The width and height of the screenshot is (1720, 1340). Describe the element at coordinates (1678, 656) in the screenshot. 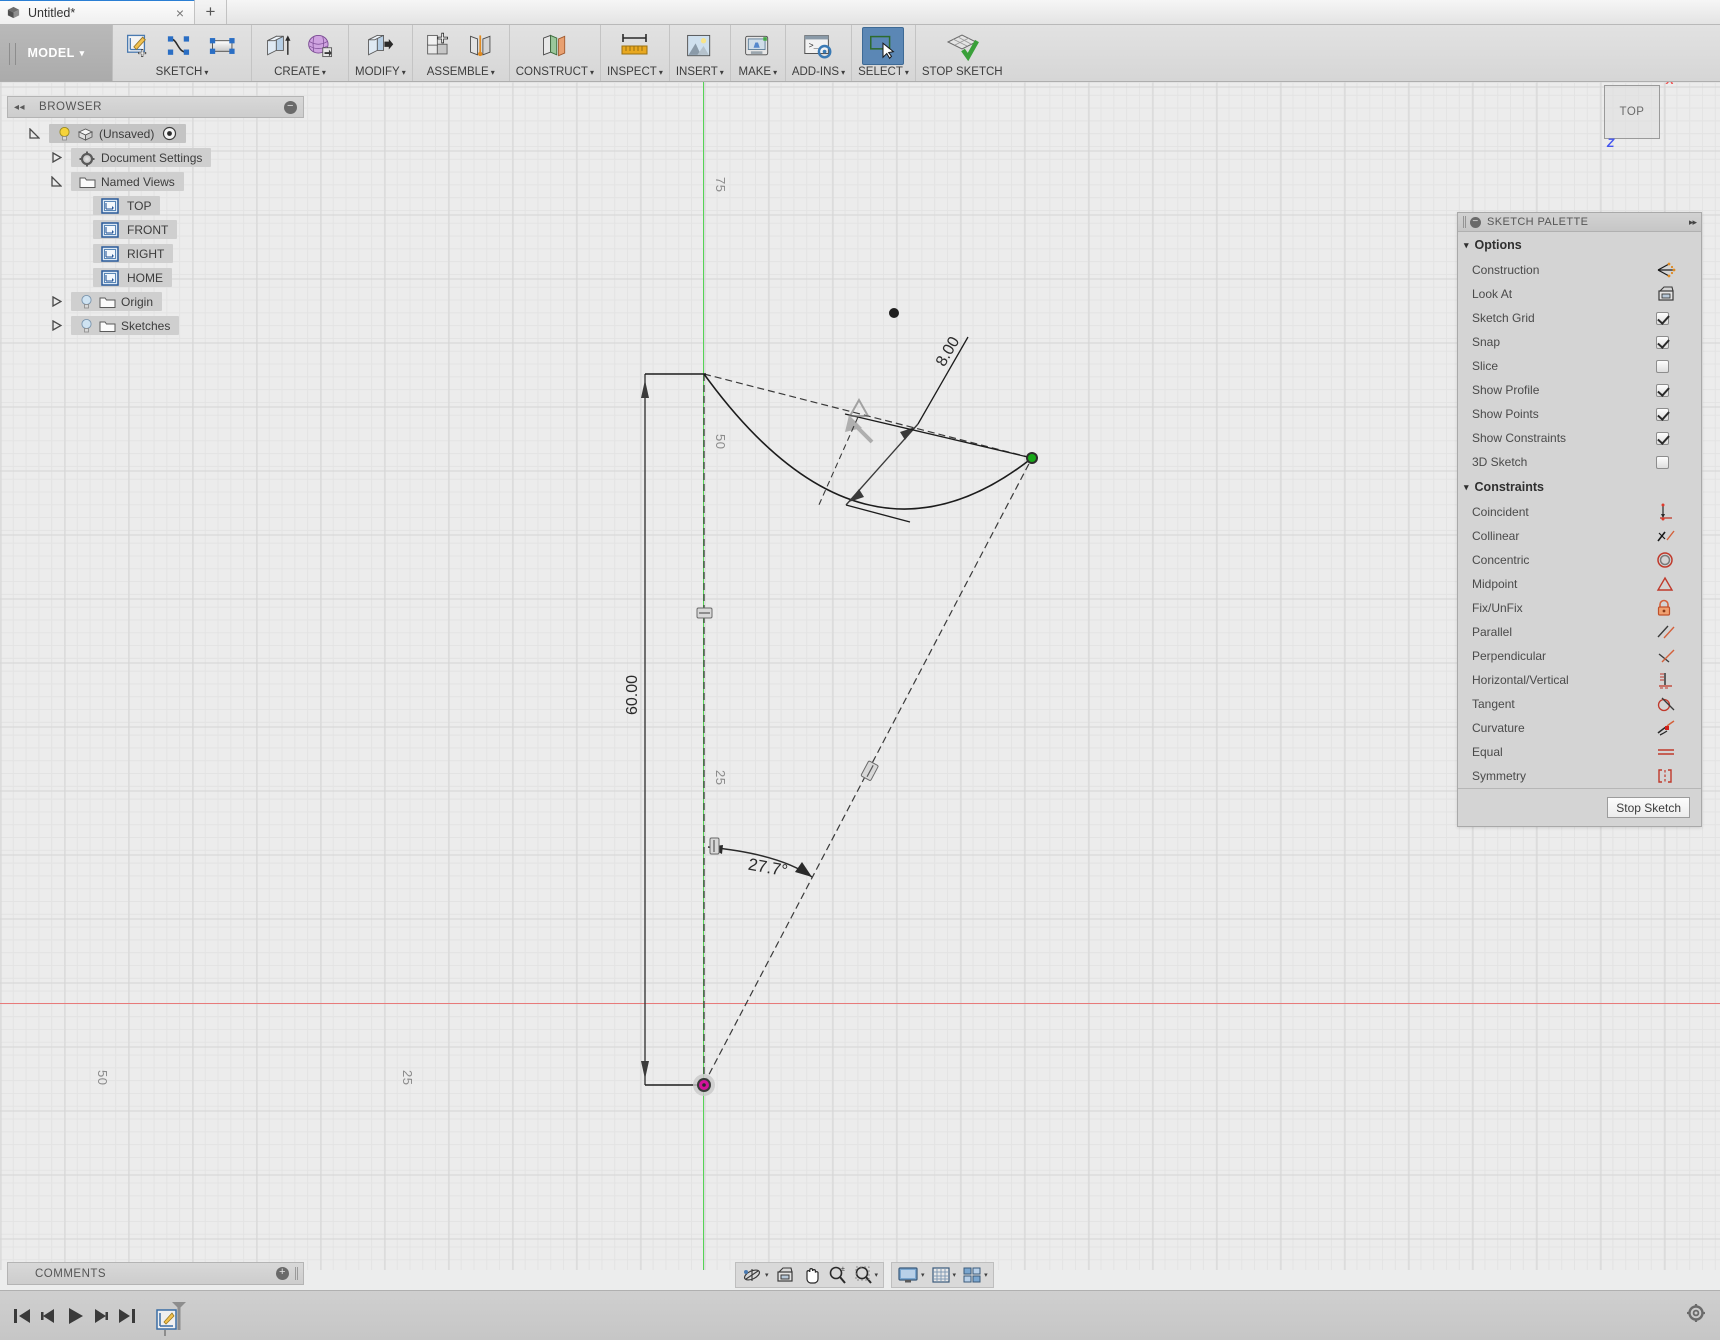

I see `perpendicular-icon` at that location.